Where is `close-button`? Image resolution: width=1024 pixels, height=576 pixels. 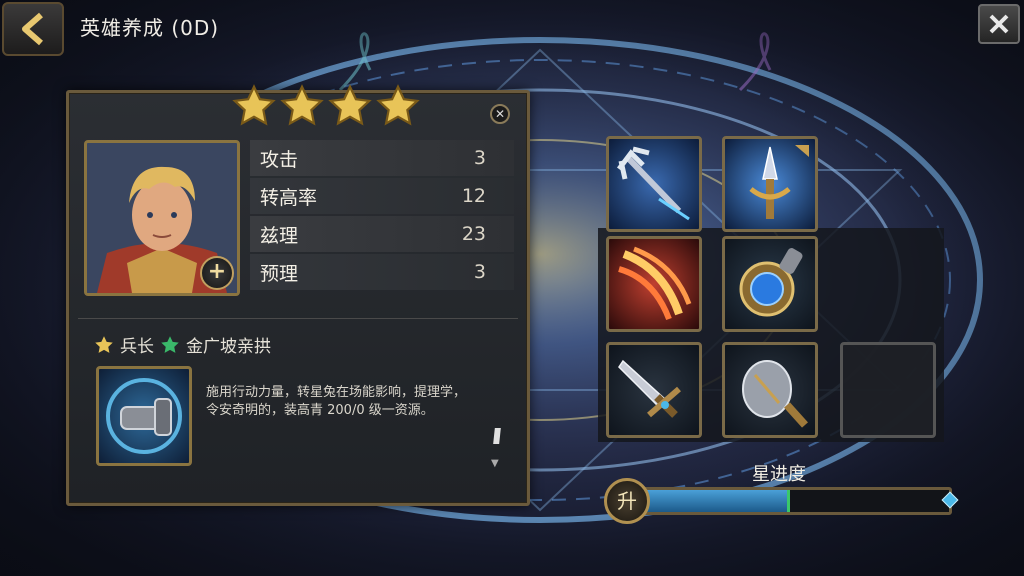
close-button is located at coordinates (999, 24).